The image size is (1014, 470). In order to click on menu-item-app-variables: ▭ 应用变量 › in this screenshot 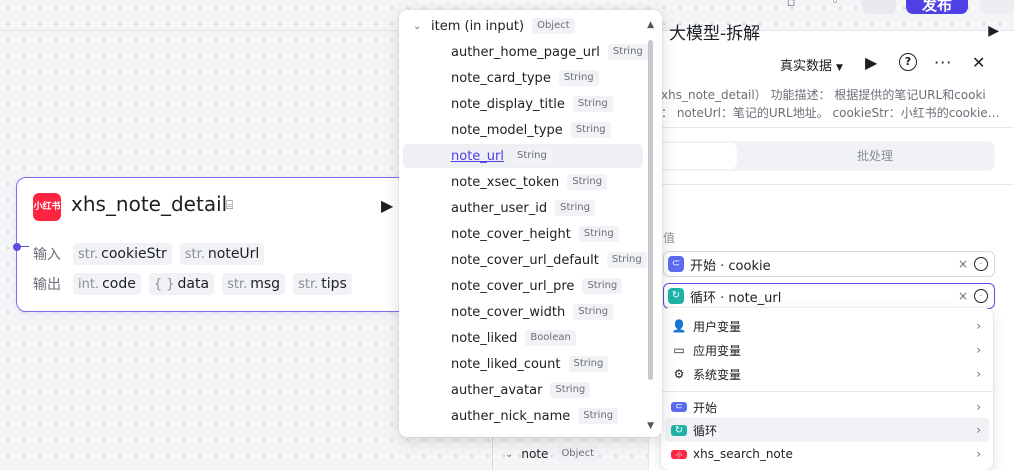, I will do `click(827, 350)`.